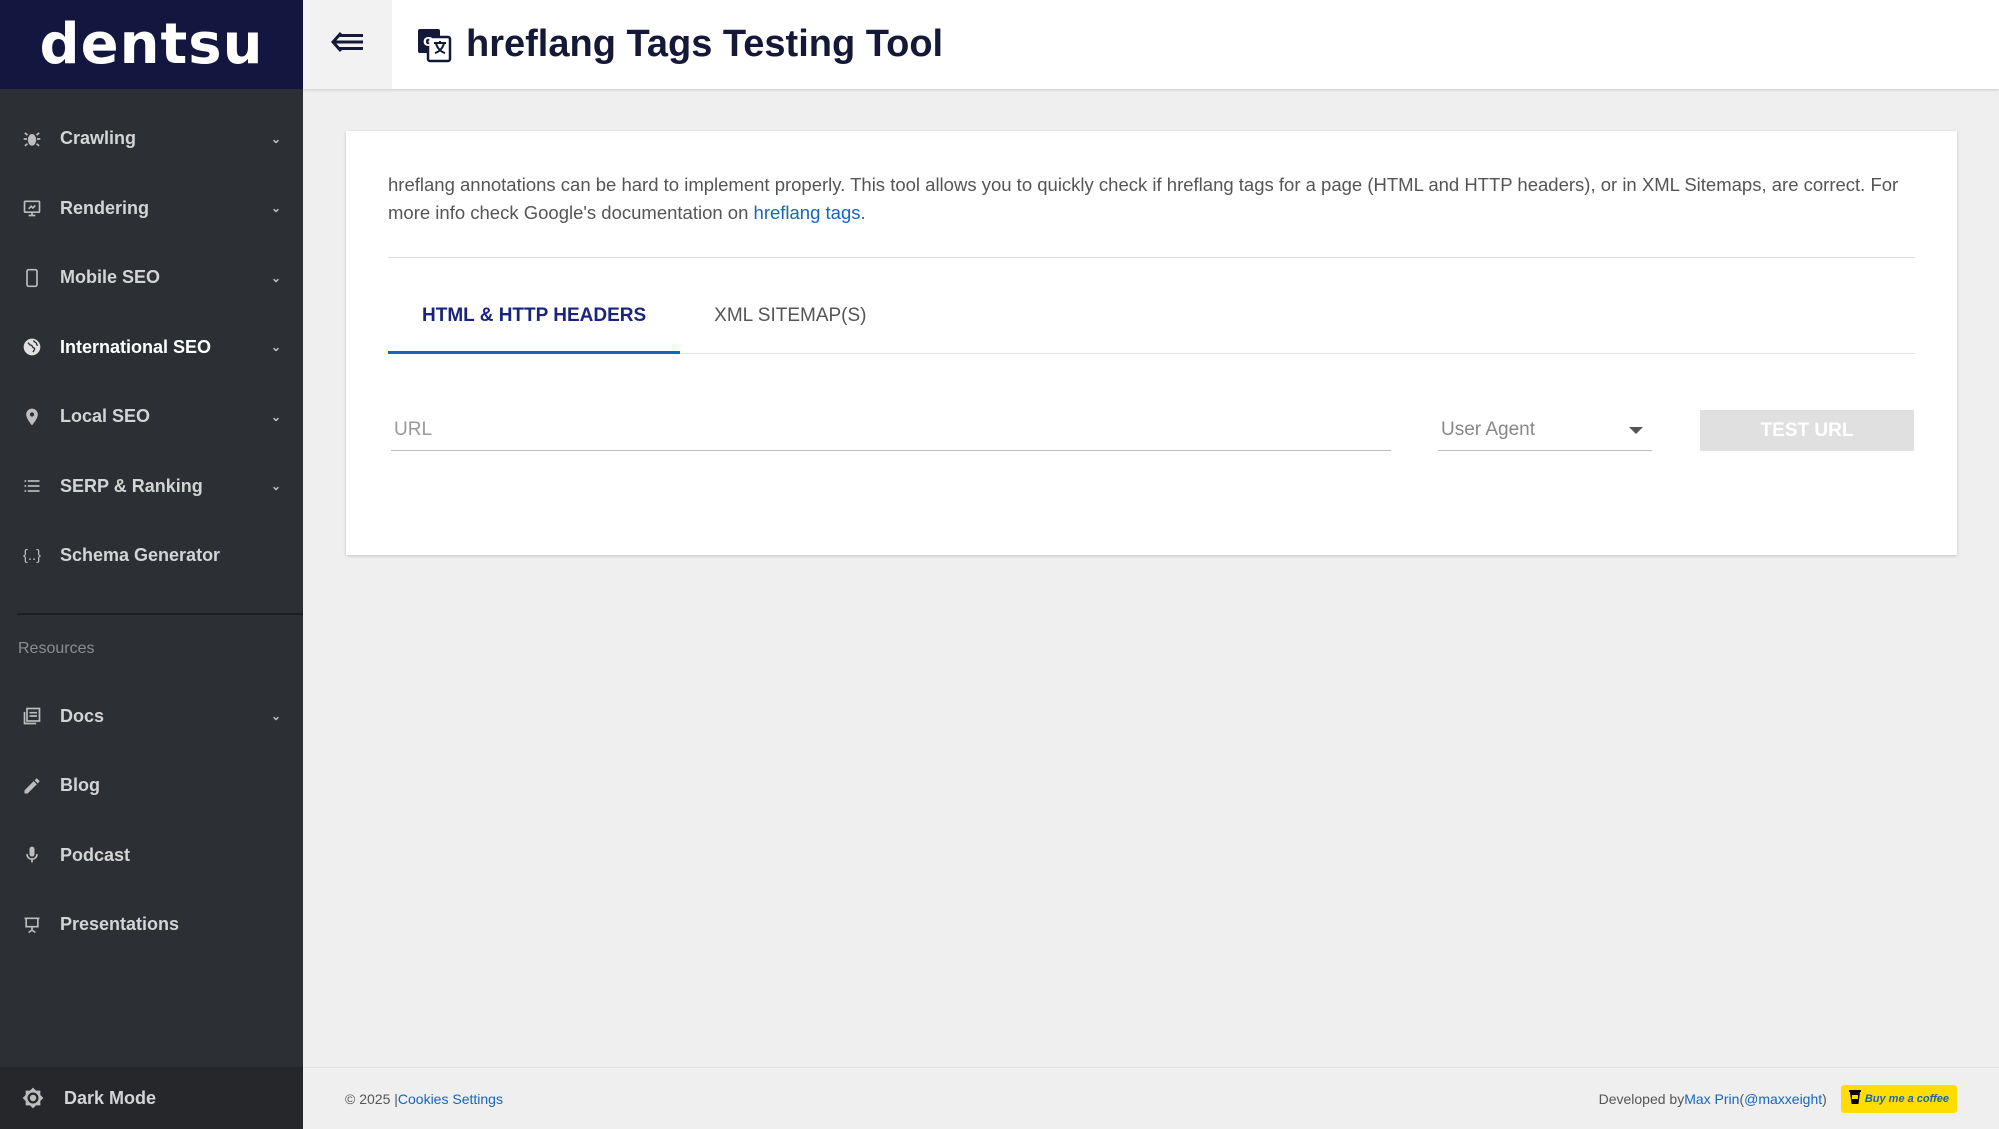  What do you see at coordinates (534, 306) in the screenshot?
I see `tab-html-http-headers: HTML & HTTP HEADERS` at bounding box center [534, 306].